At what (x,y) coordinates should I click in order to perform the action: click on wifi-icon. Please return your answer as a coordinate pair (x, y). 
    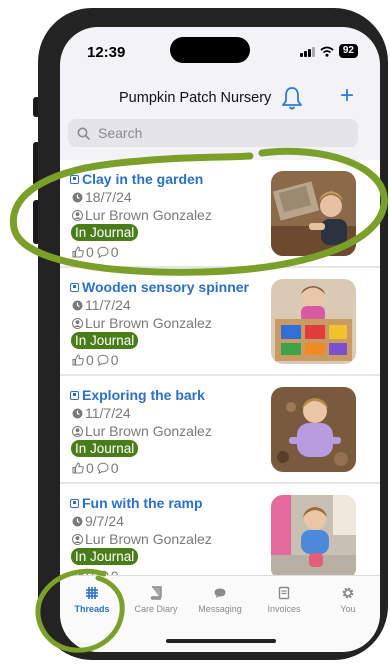
    Looking at the image, I should click on (327, 51).